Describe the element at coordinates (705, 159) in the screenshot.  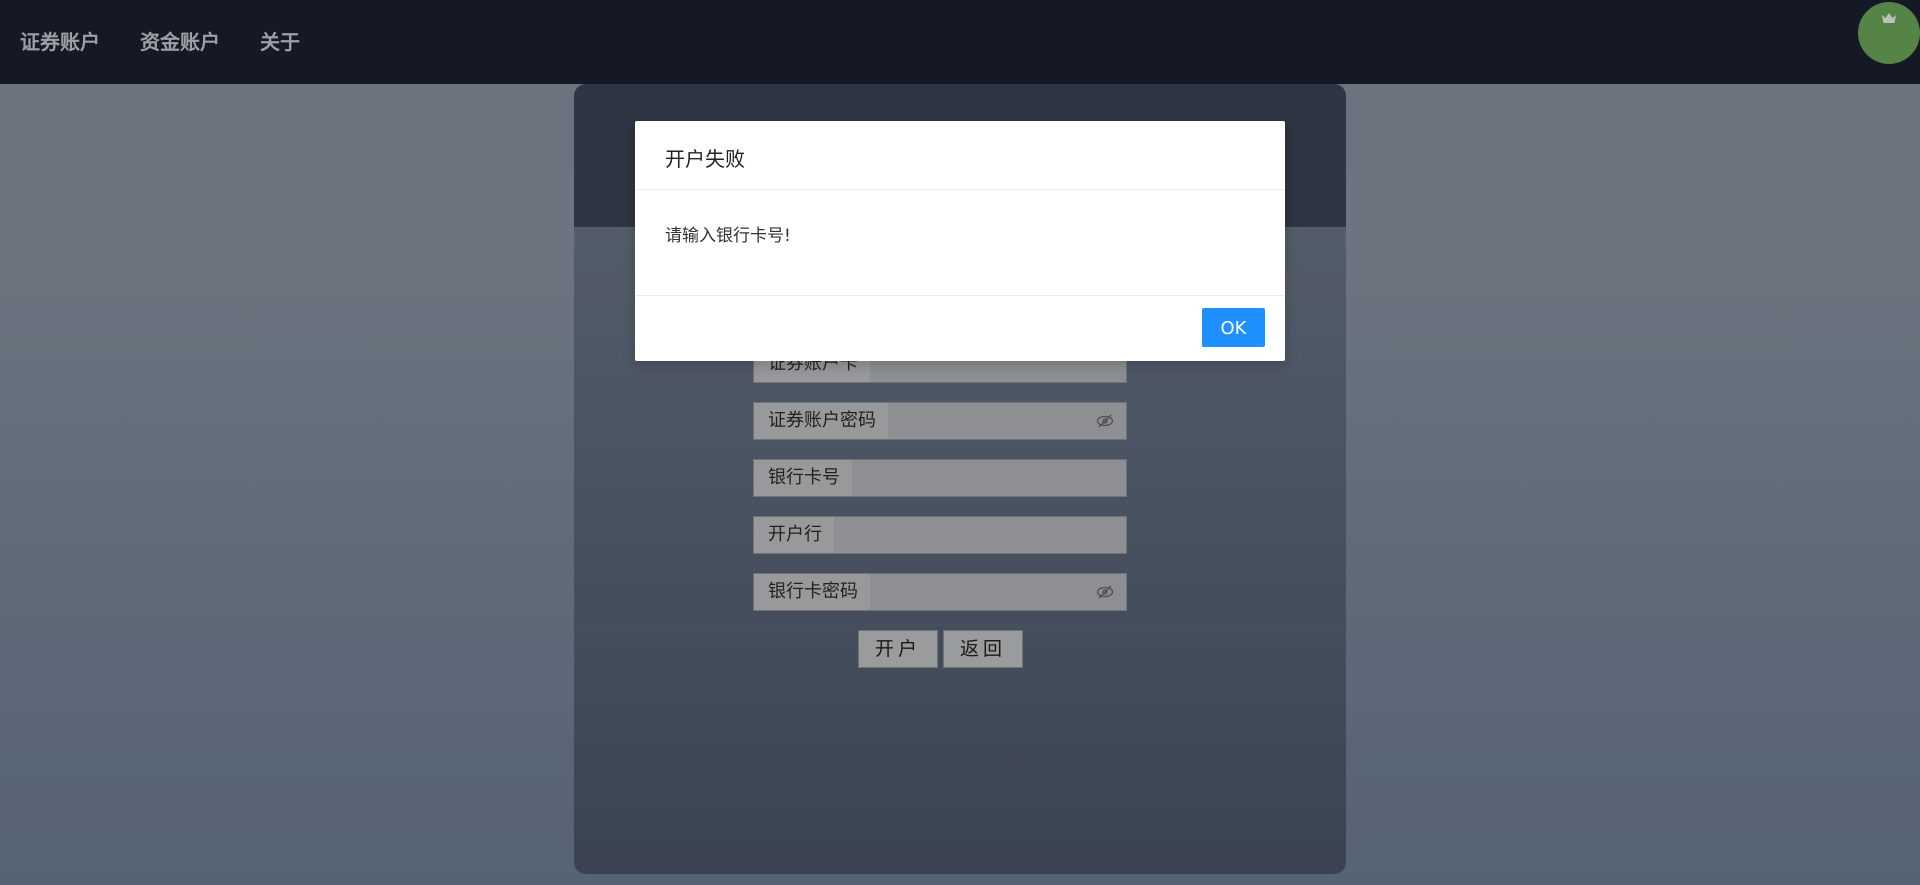
I see `dialog-title: 开户失败` at that location.